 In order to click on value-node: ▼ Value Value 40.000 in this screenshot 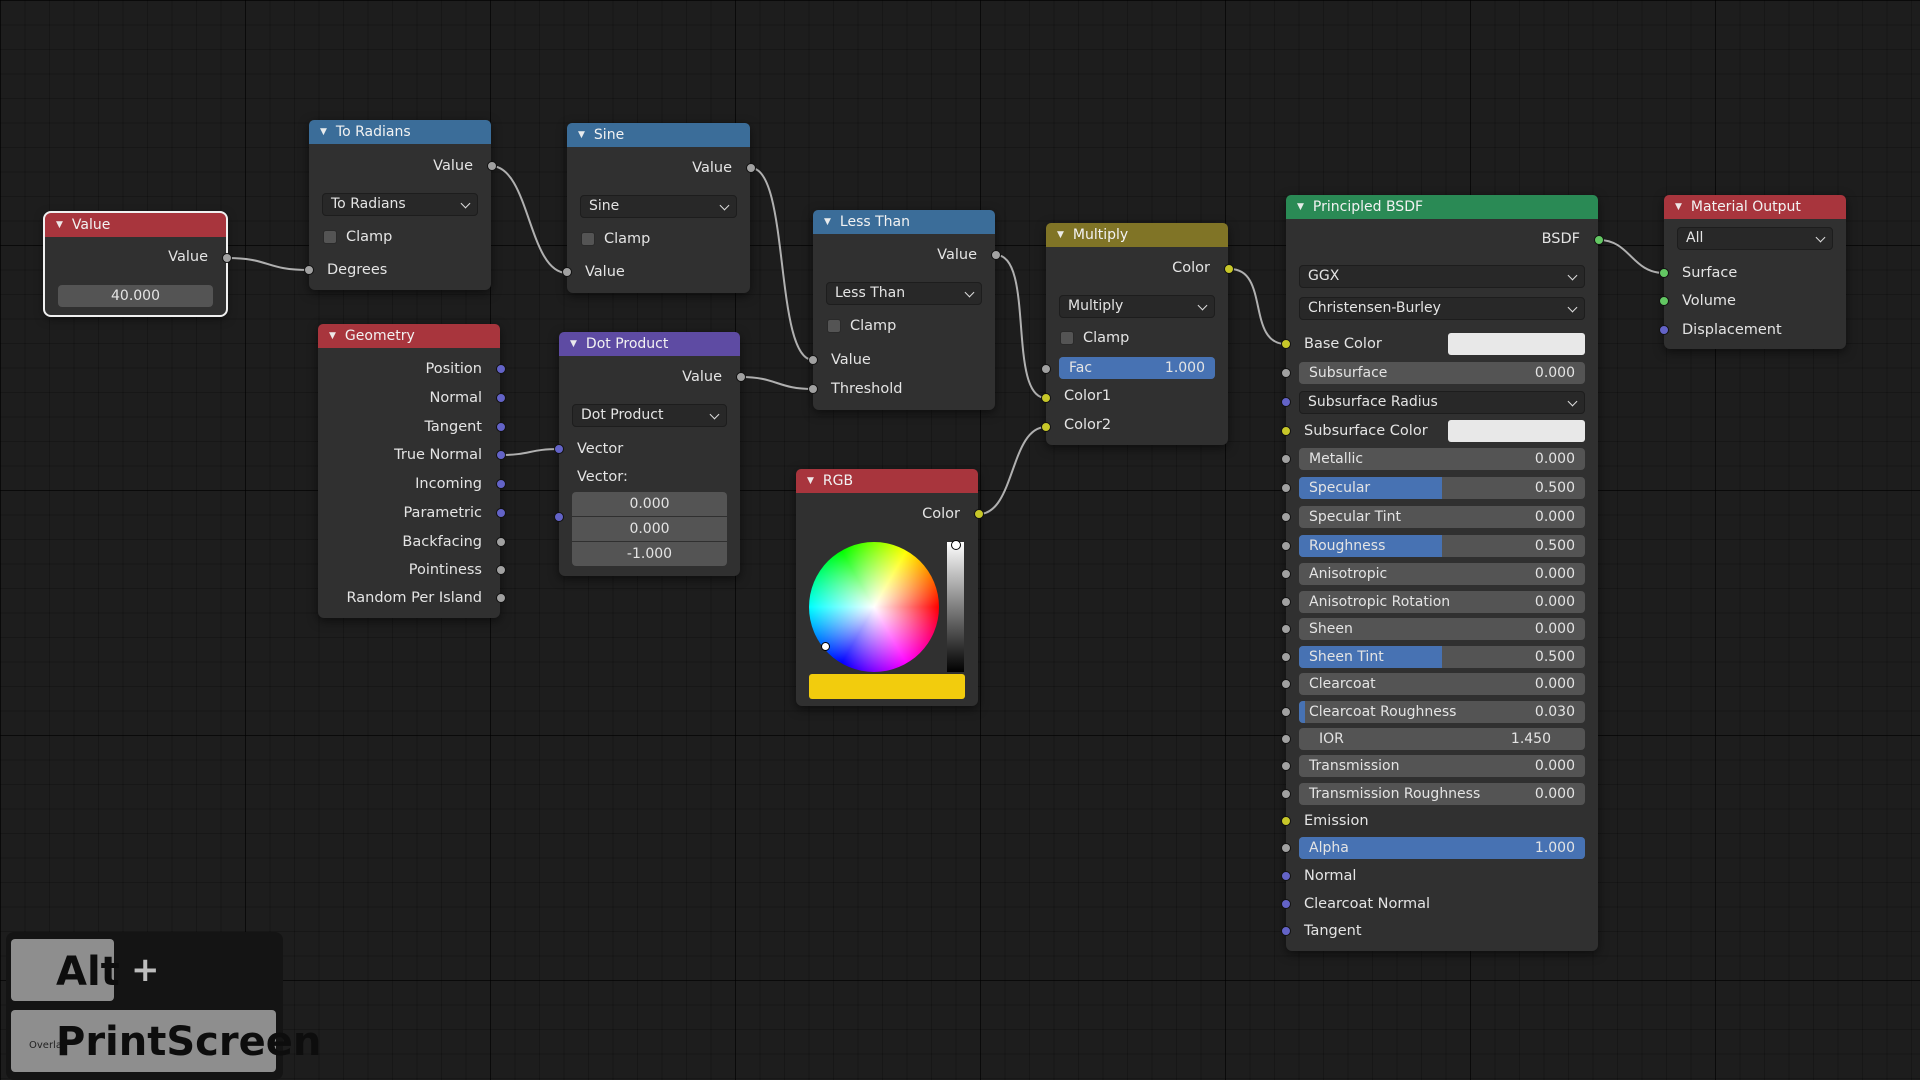, I will do `click(137, 264)`.